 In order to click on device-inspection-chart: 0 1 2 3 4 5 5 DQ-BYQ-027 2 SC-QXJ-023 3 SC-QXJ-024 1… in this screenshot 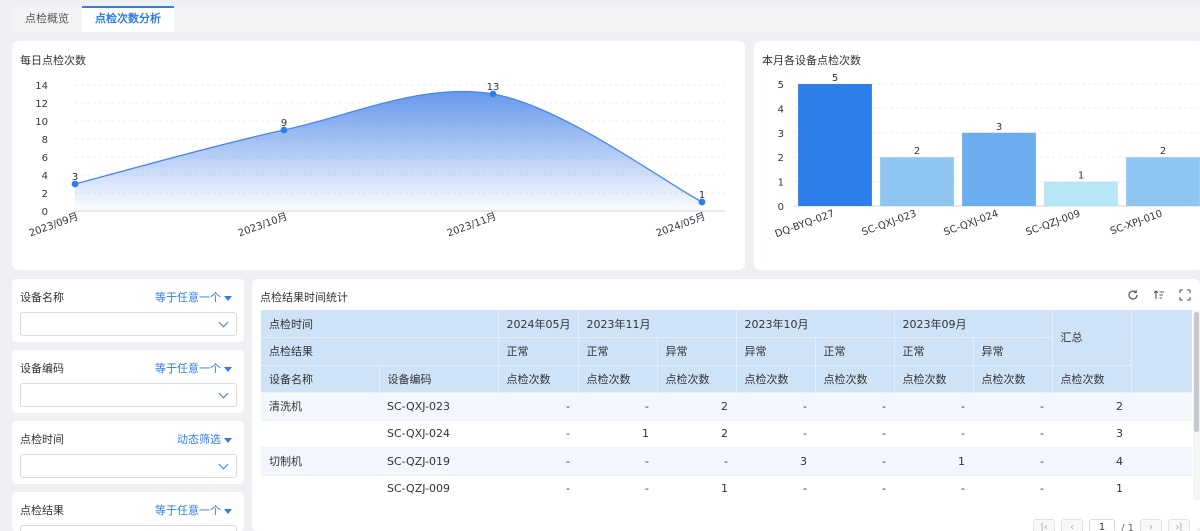, I will do `click(987, 156)`.